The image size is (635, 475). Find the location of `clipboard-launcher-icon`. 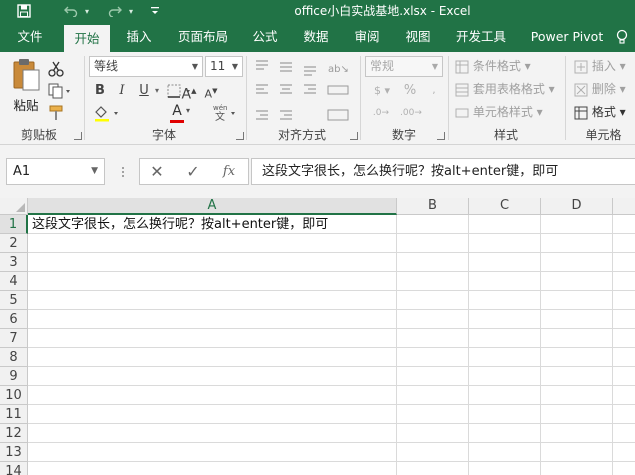

clipboard-launcher-icon is located at coordinates (78, 136).